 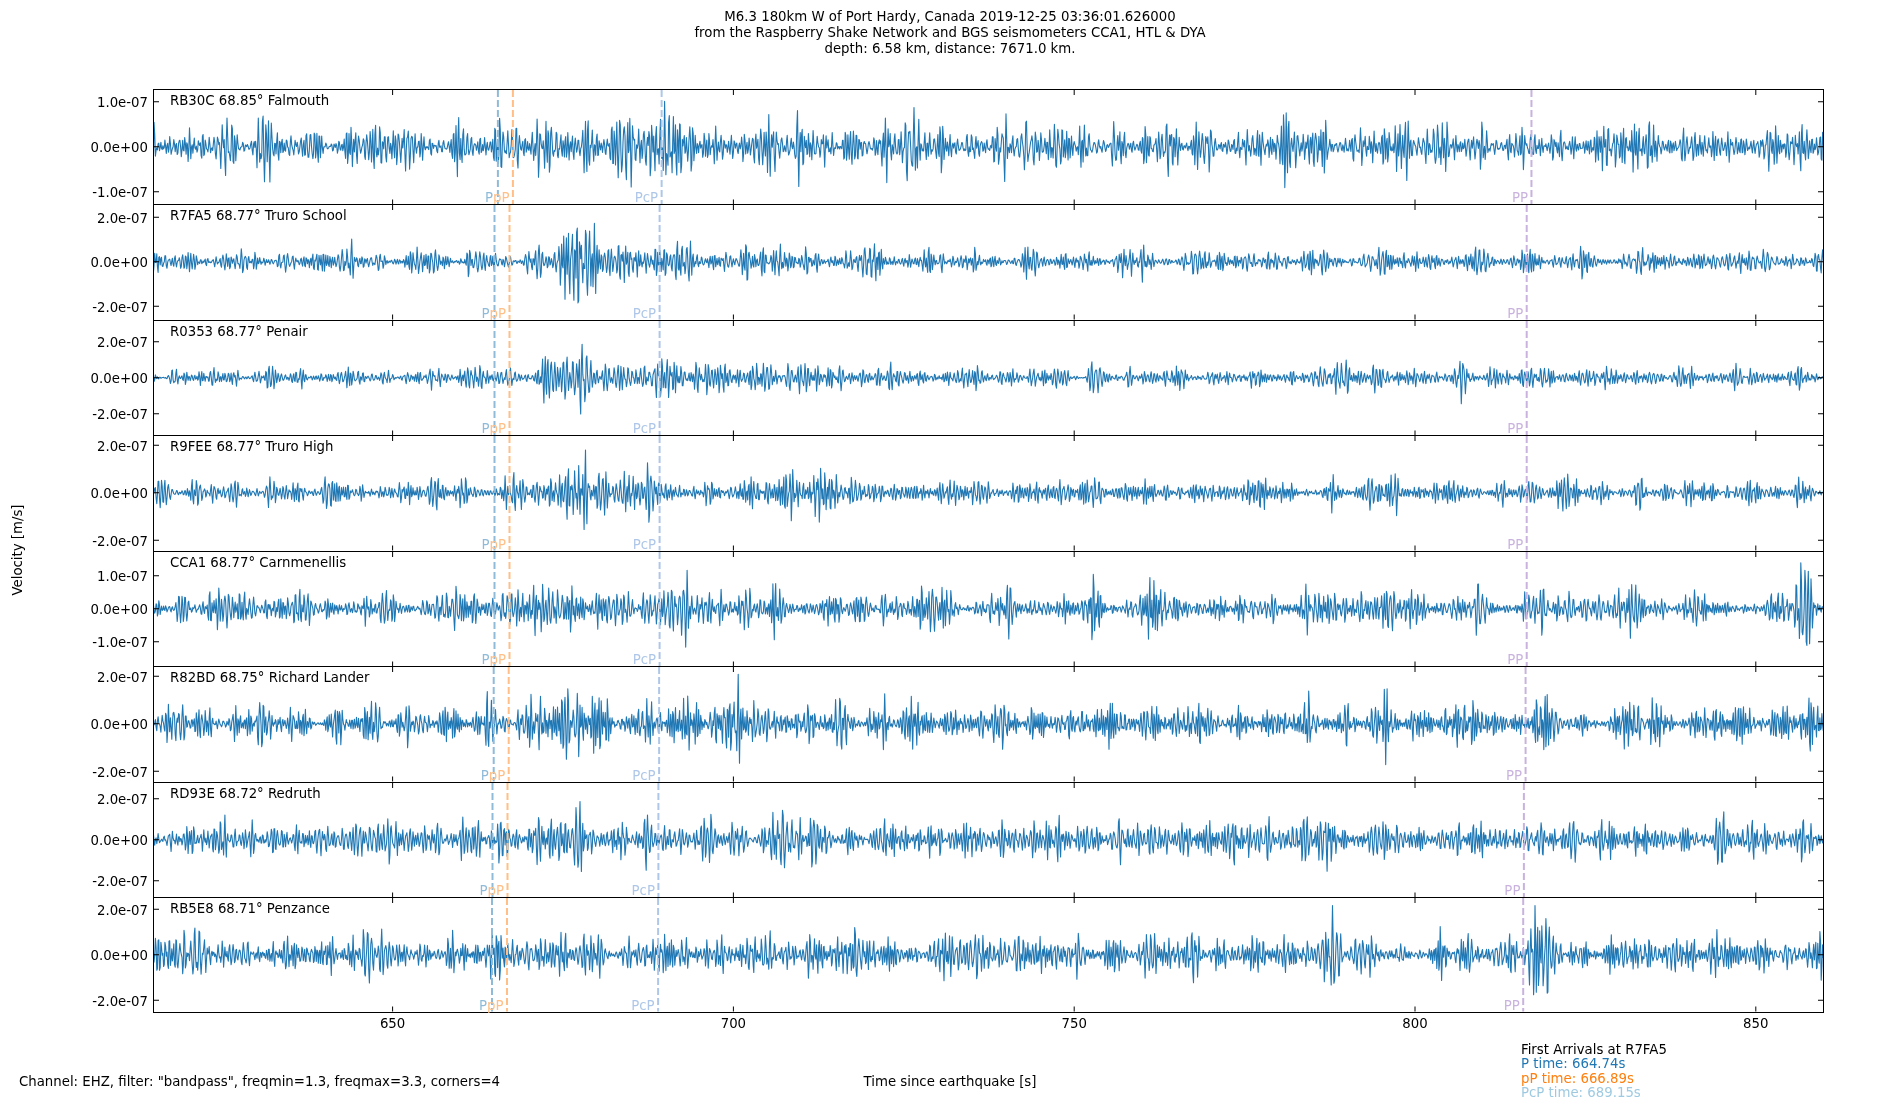 What do you see at coordinates (1594, 1050) in the screenshot?
I see `legend-title: First Arrivals at R7FA5` at bounding box center [1594, 1050].